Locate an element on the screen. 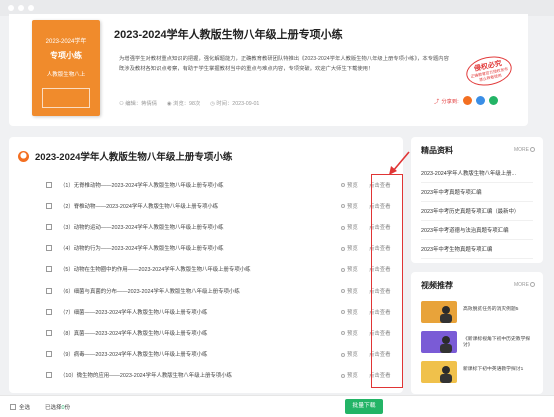 The image size is (554, 417). cover-frame is located at coordinates (66, 98).